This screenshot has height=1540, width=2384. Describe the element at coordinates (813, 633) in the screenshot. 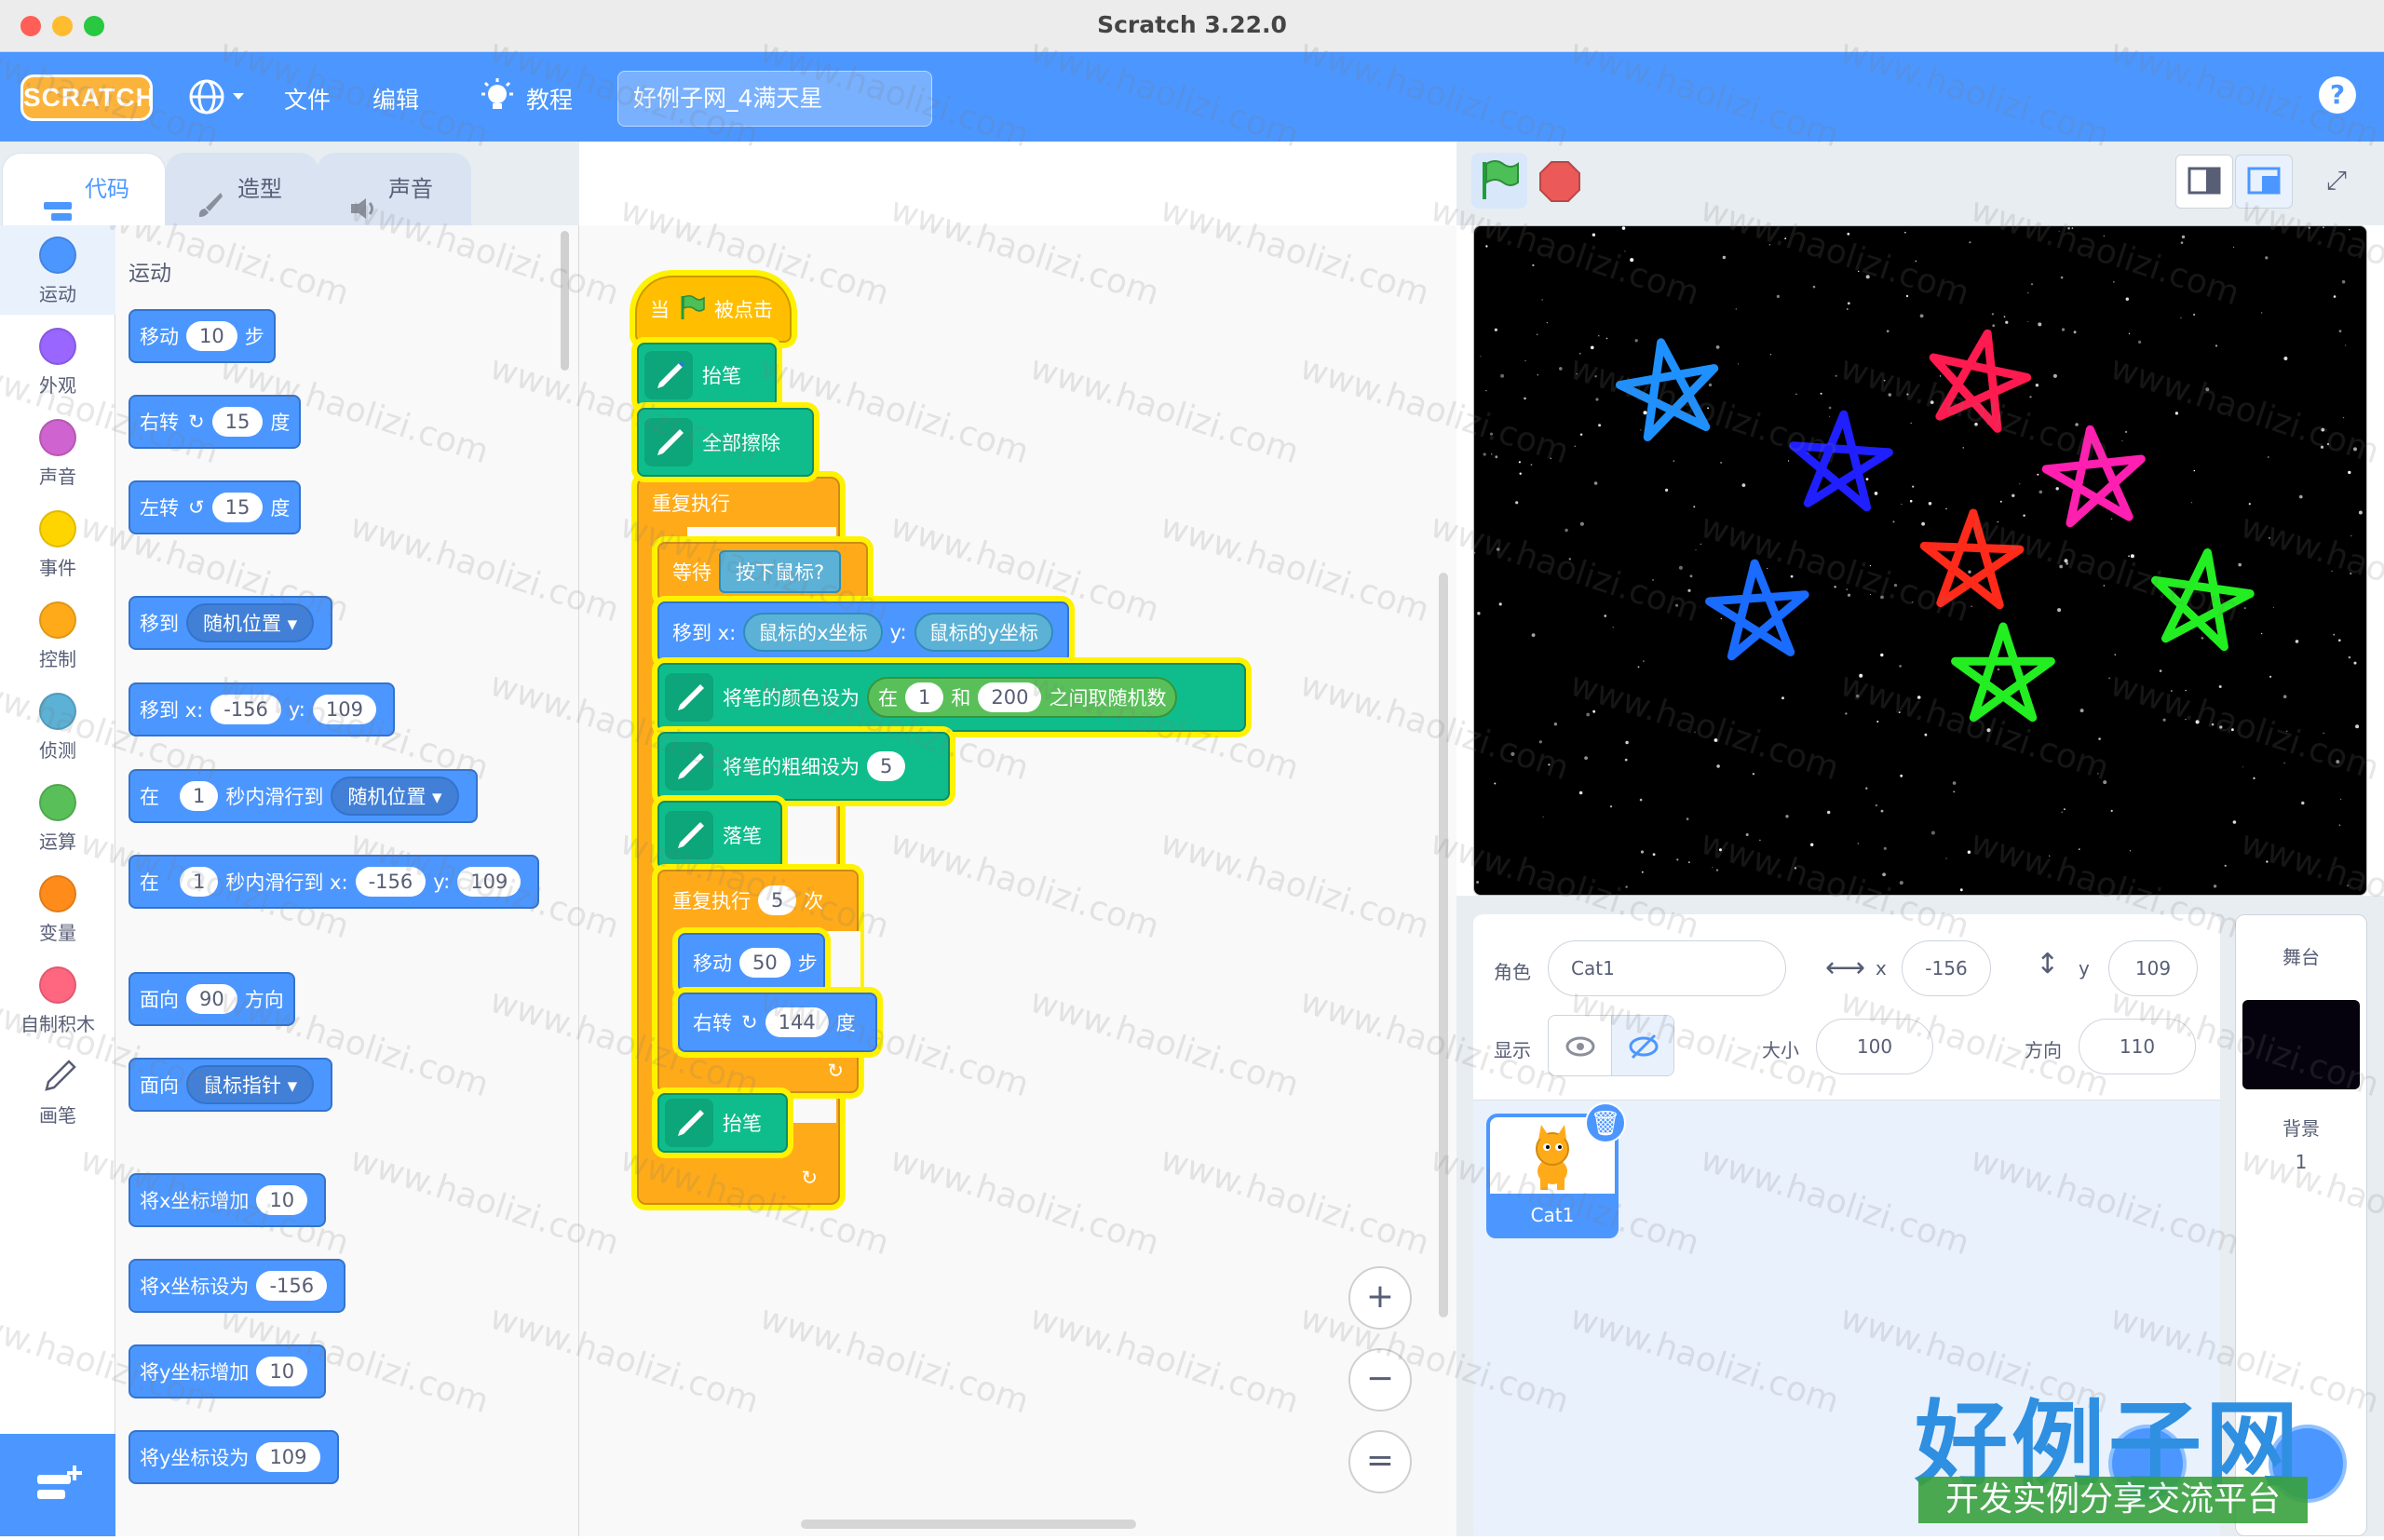

I see `mouse-x-reporter: 鼠标的x坐标` at that location.